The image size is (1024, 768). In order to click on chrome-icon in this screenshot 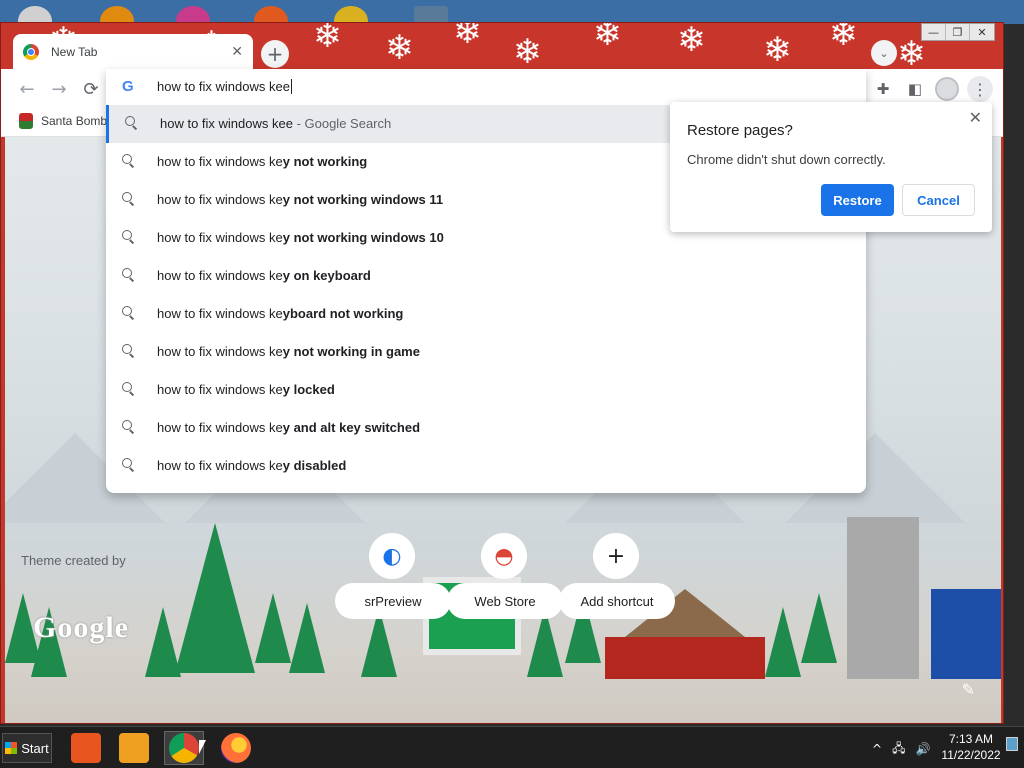, I will do `click(184, 748)`.